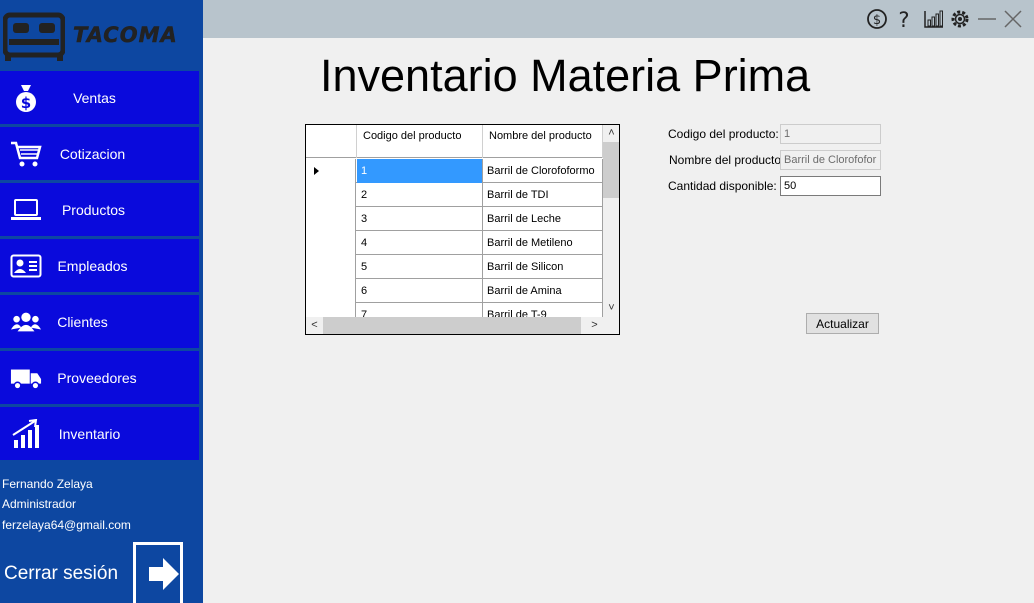 The image size is (1034, 603). What do you see at coordinates (723, 134) in the screenshot?
I see `codigo-label: Codigo del producto:` at bounding box center [723, 134].